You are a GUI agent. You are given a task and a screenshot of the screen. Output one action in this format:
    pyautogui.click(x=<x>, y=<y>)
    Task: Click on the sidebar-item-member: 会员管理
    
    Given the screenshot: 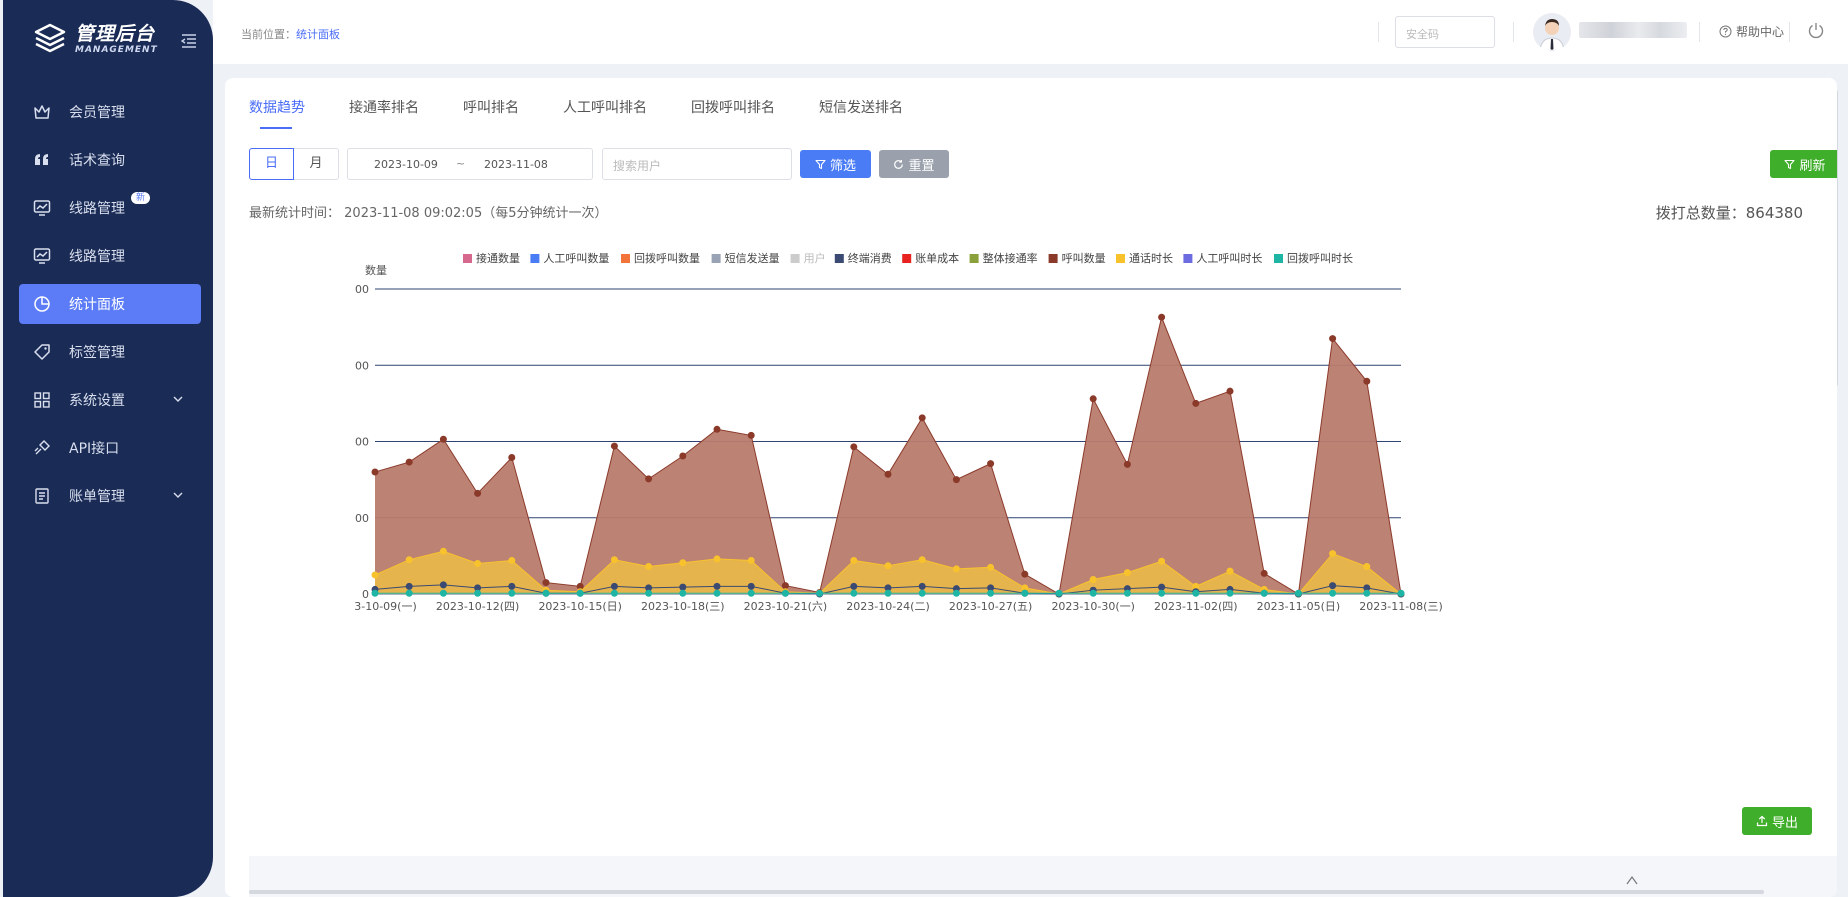 What is the action you would take?
    pyautogui.click(x=110, y=112)
    